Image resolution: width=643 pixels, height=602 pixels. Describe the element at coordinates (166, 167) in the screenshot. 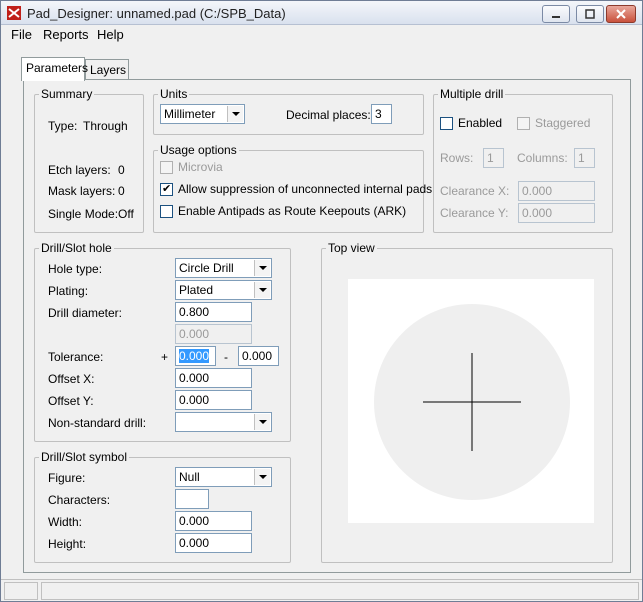

I see `microvia-checkbox` at that location.